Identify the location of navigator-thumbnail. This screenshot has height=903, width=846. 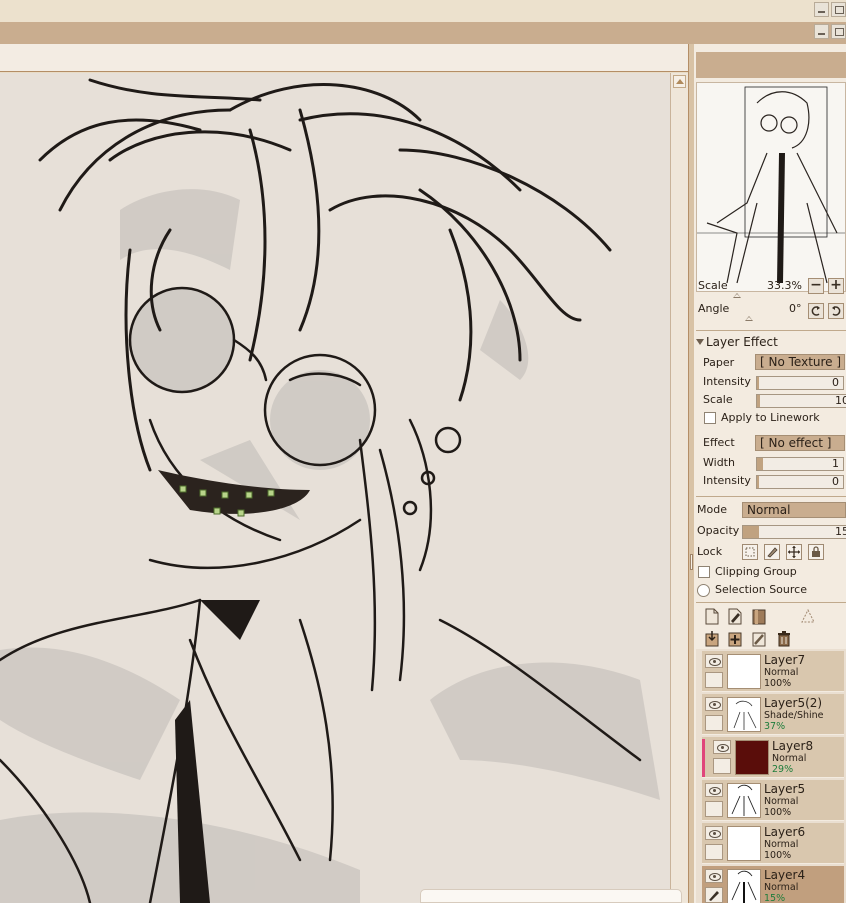
(771, 185).